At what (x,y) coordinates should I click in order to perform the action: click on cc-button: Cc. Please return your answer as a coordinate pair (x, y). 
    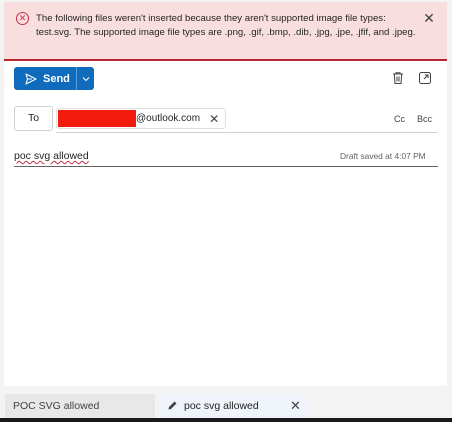
    Looking at the image, I should click on (399, 119).